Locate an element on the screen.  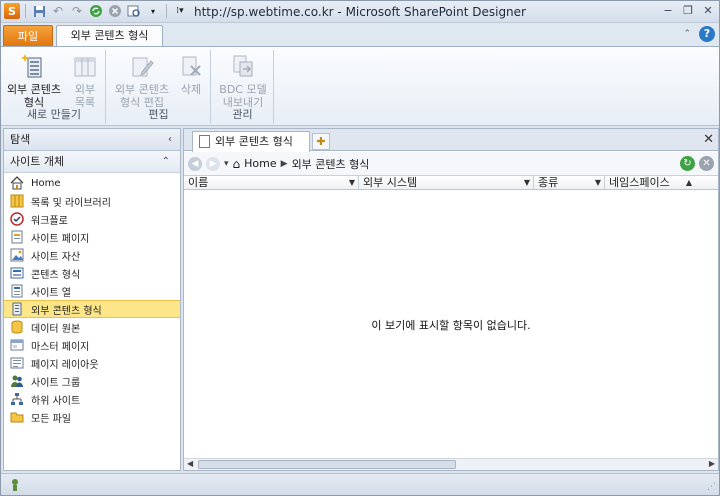
empty-list-message: 이 보기에 표시할 항목이 없습니다. is located at coordinates (451, 325).